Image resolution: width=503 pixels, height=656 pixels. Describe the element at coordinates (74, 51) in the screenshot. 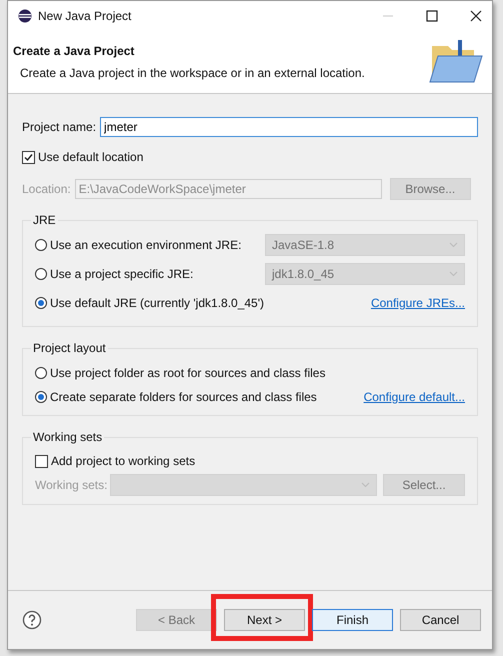

I see `page-title: Create a Java Project` at that location.